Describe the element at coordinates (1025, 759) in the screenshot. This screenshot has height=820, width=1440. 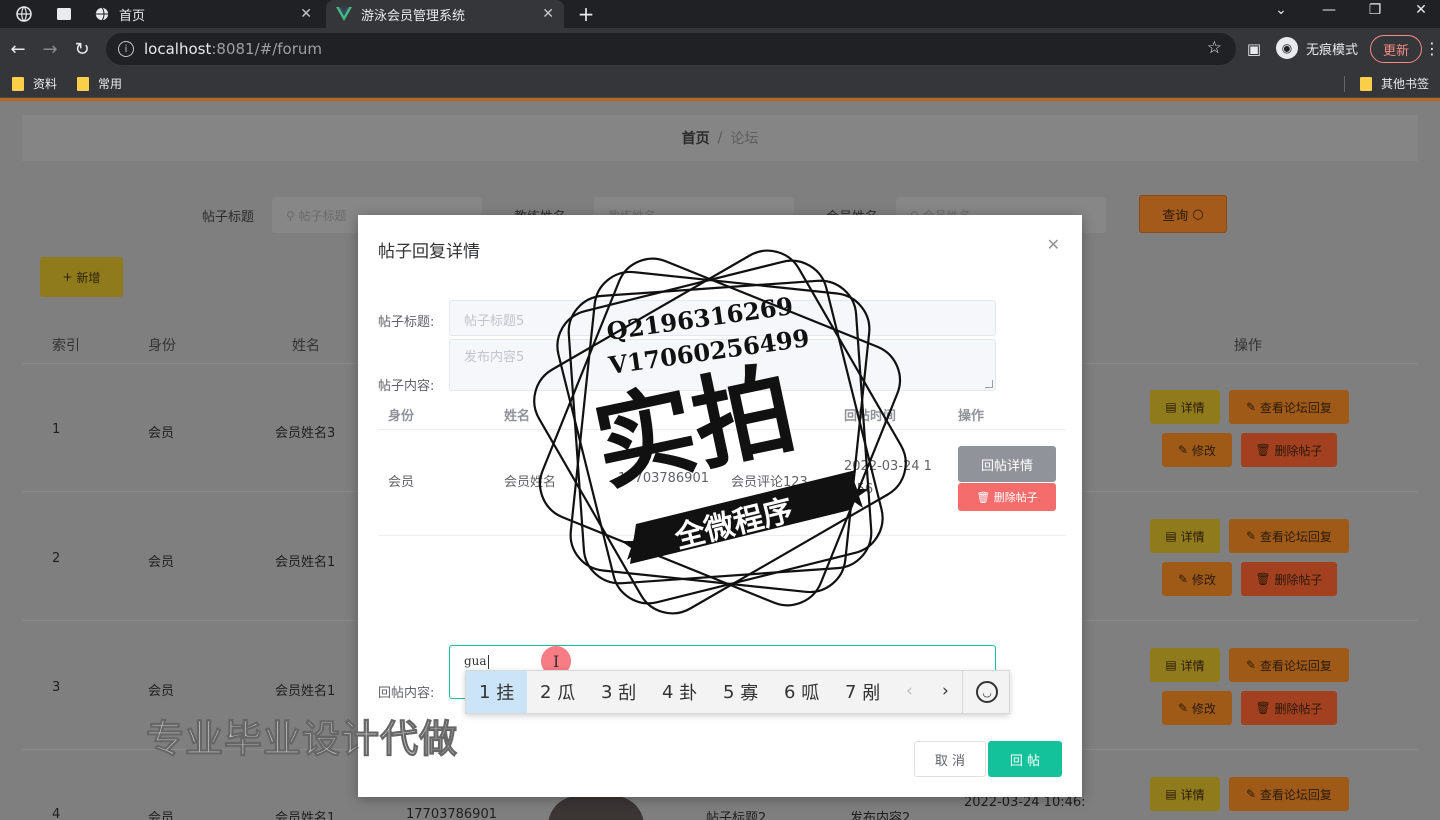
I see `submit-reply-button: 回 帖` at that location.